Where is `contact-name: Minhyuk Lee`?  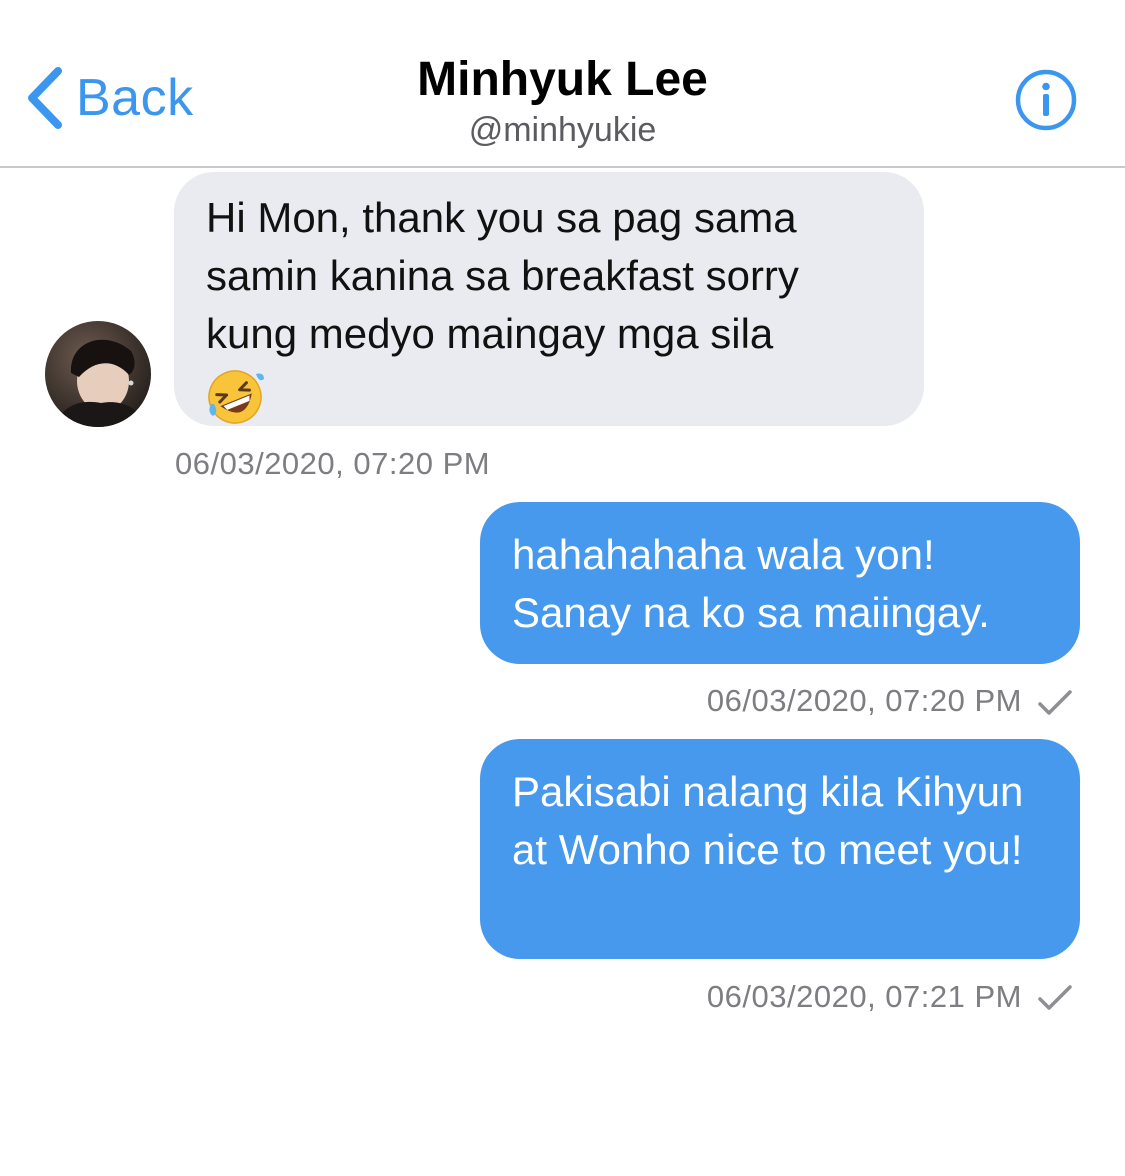 contact-name: Minhyuk Lee is located at coordinates (562, 79).